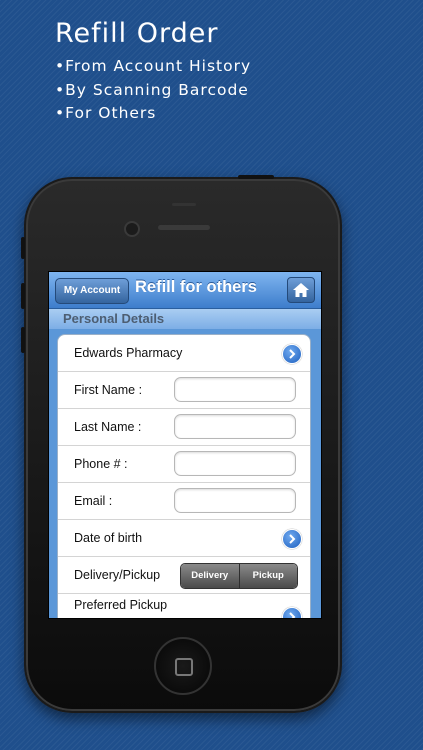  Describe the element at coordinates (114, 318) in the screenshot. I see `section-title: Personal Details` at that location.